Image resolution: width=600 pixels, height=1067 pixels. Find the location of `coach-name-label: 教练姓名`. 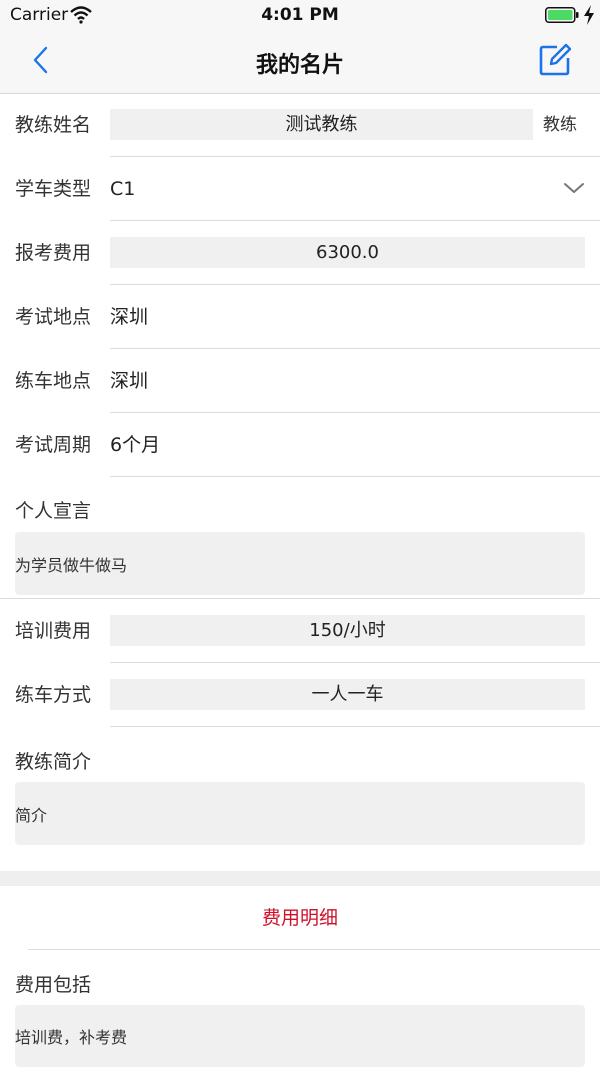

coach-name-label: 教练姓名 is located at coordinates (53, 125).